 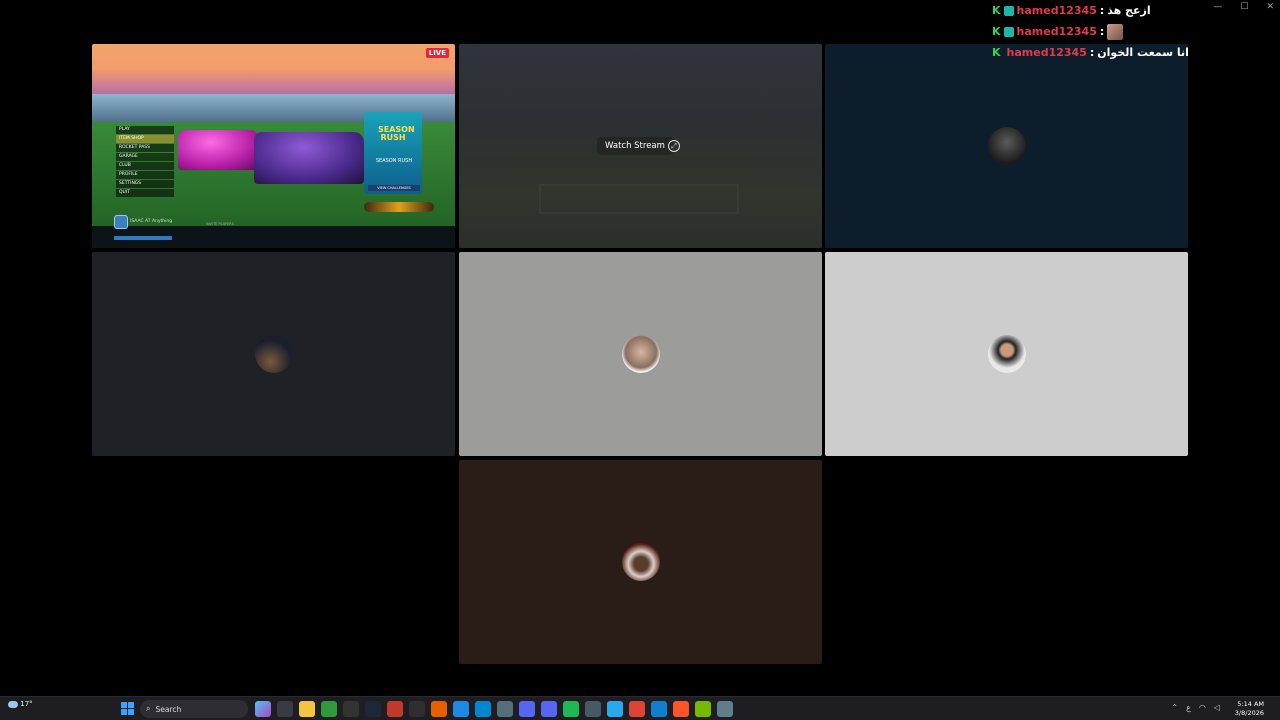 I want to click on nvidia-icon, so click(x=703, y=709).